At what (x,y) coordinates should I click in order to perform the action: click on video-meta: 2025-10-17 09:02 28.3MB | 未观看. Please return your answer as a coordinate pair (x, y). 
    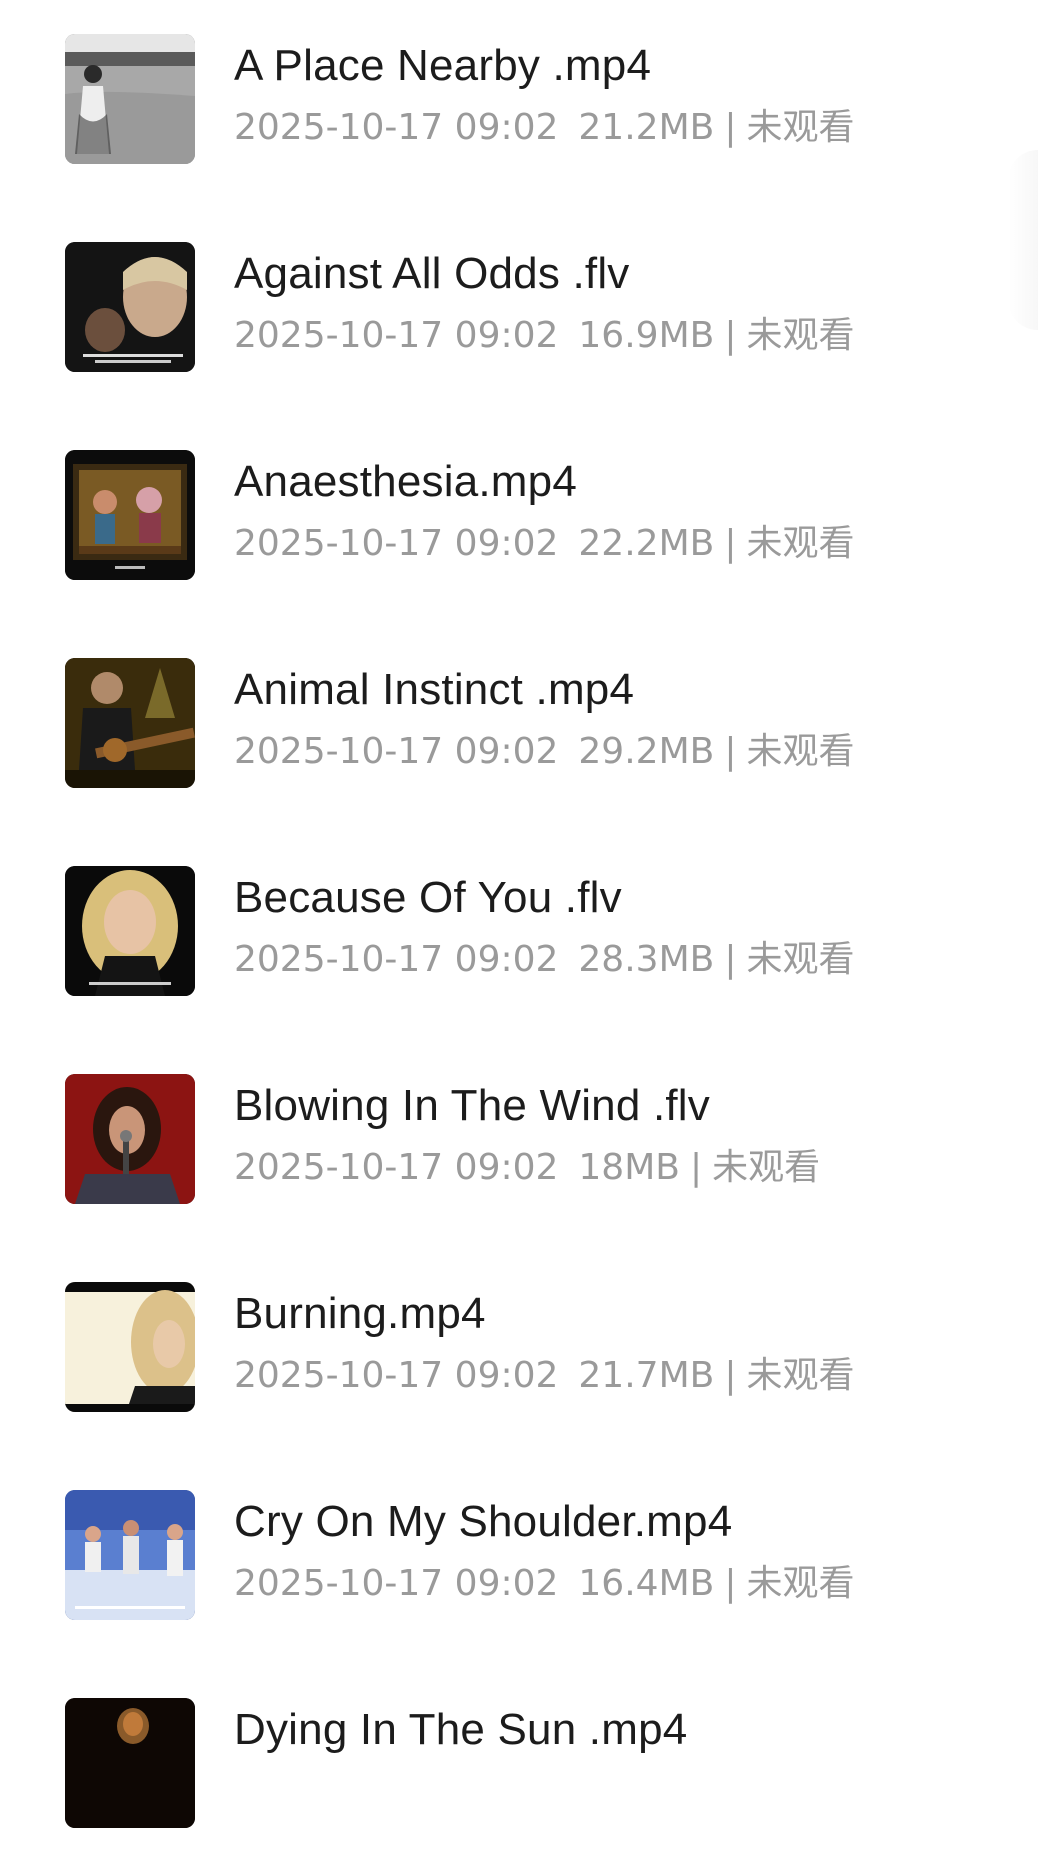
    Looking at the image, I should click on (544, 960).